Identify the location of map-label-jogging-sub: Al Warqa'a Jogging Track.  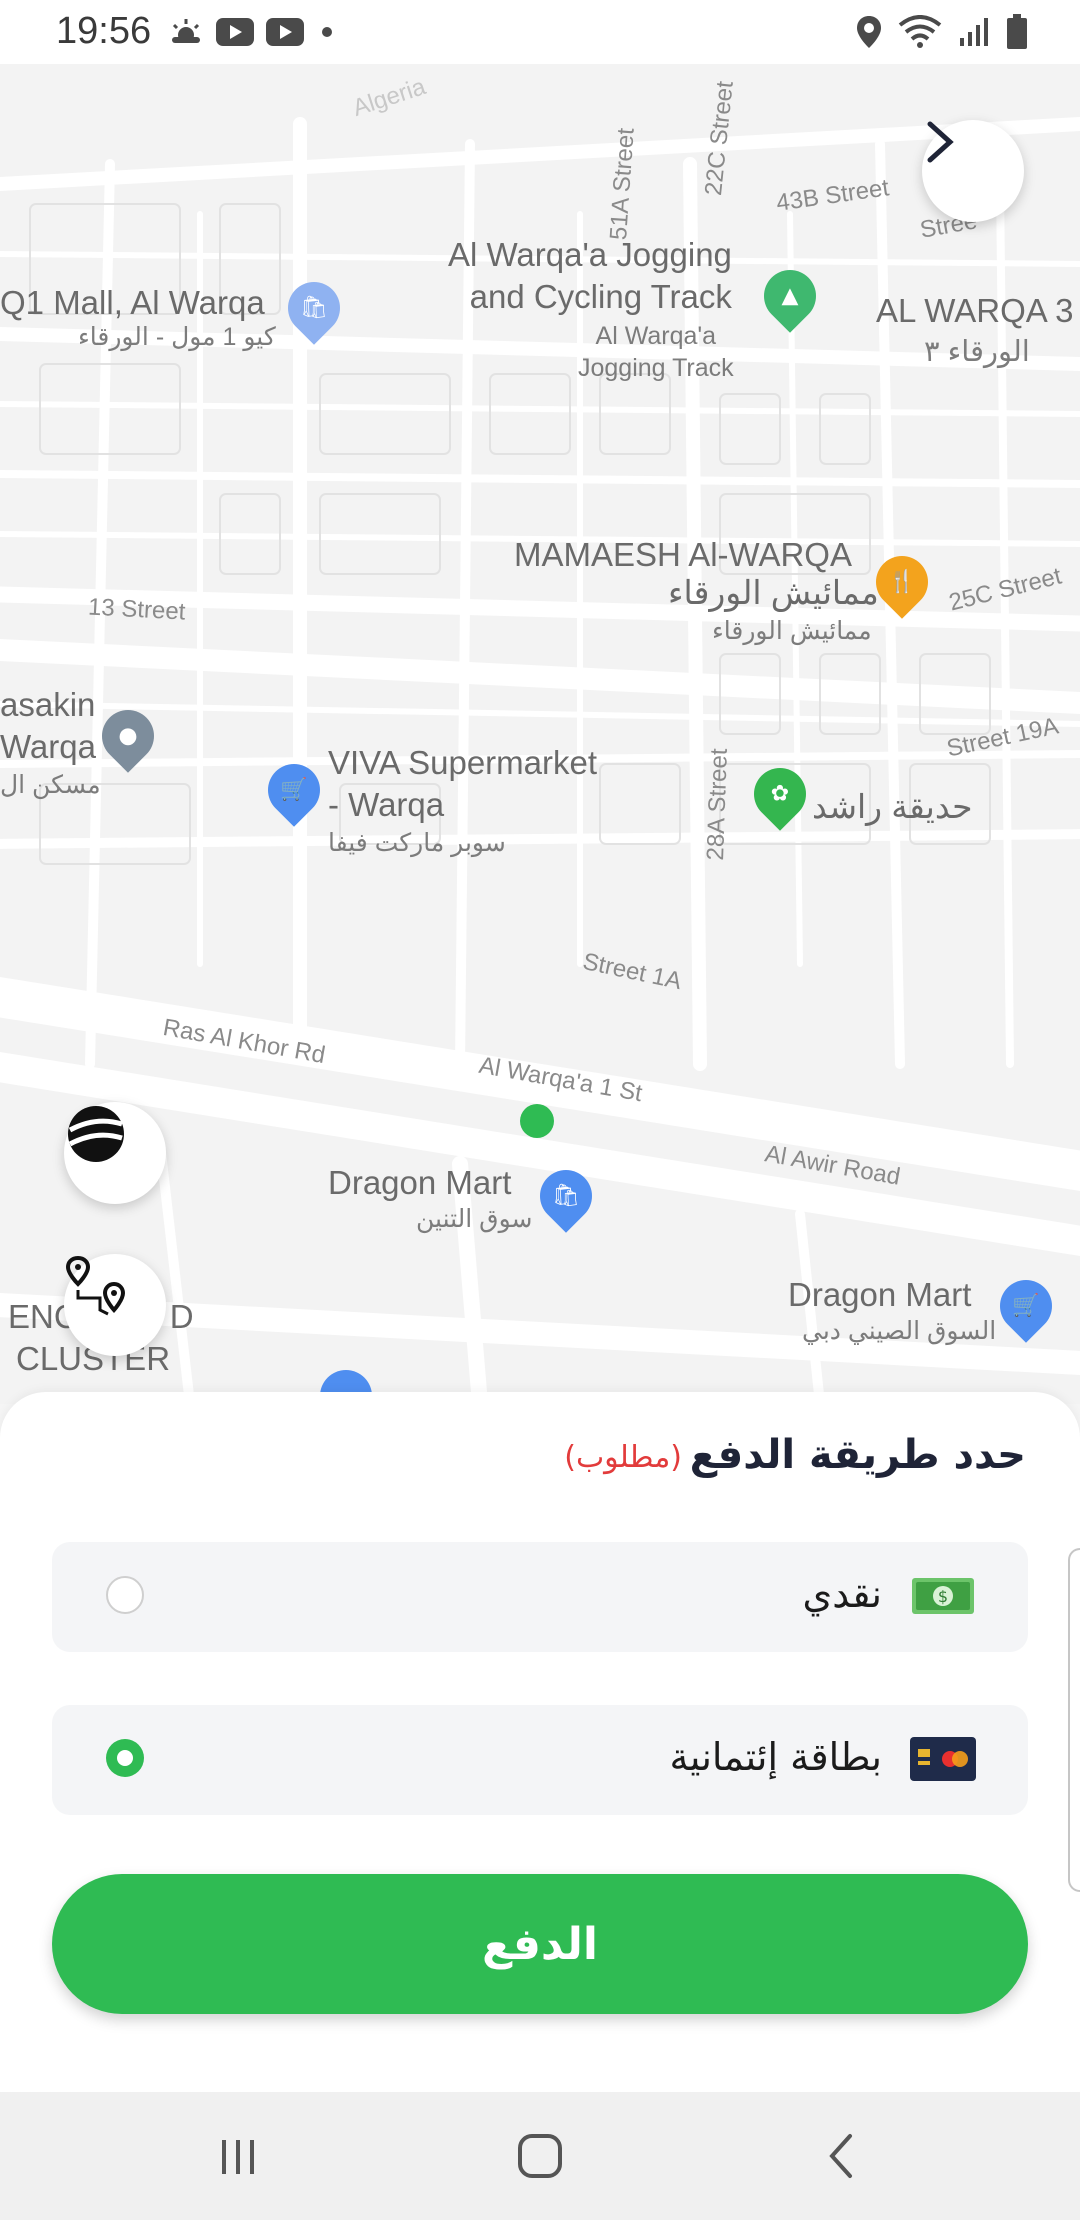
(656, 352).